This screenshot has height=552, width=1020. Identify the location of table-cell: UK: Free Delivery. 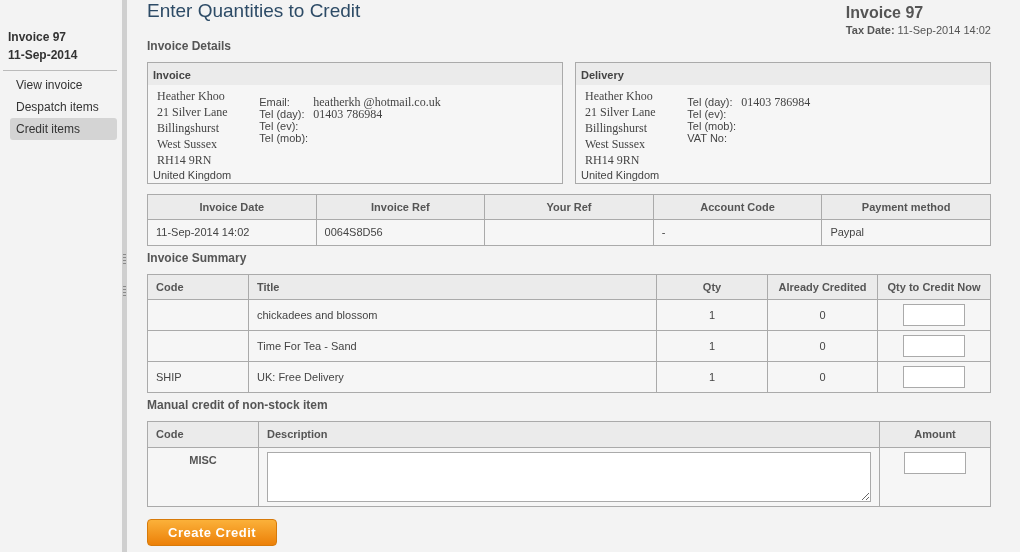
(452, 377).